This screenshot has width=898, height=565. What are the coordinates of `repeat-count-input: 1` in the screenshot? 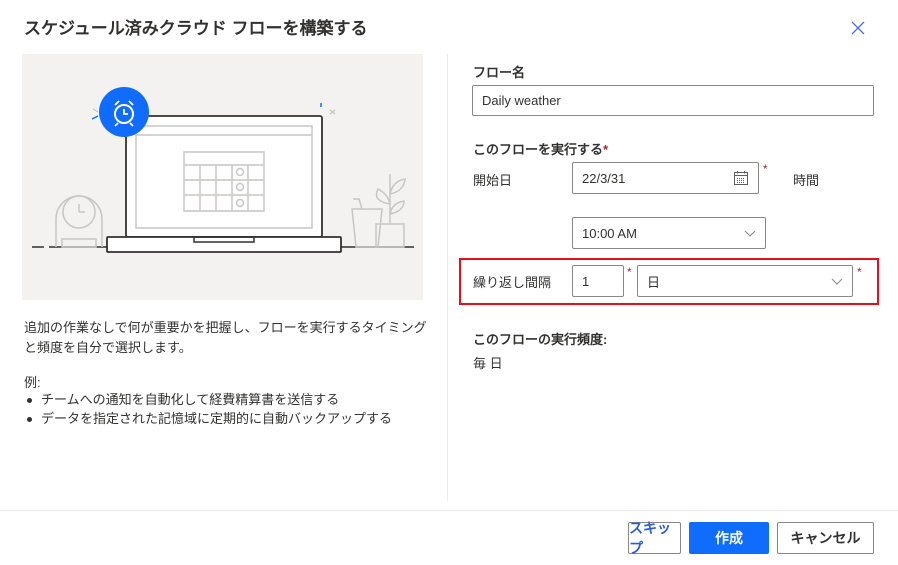 It's located at (598, 281).